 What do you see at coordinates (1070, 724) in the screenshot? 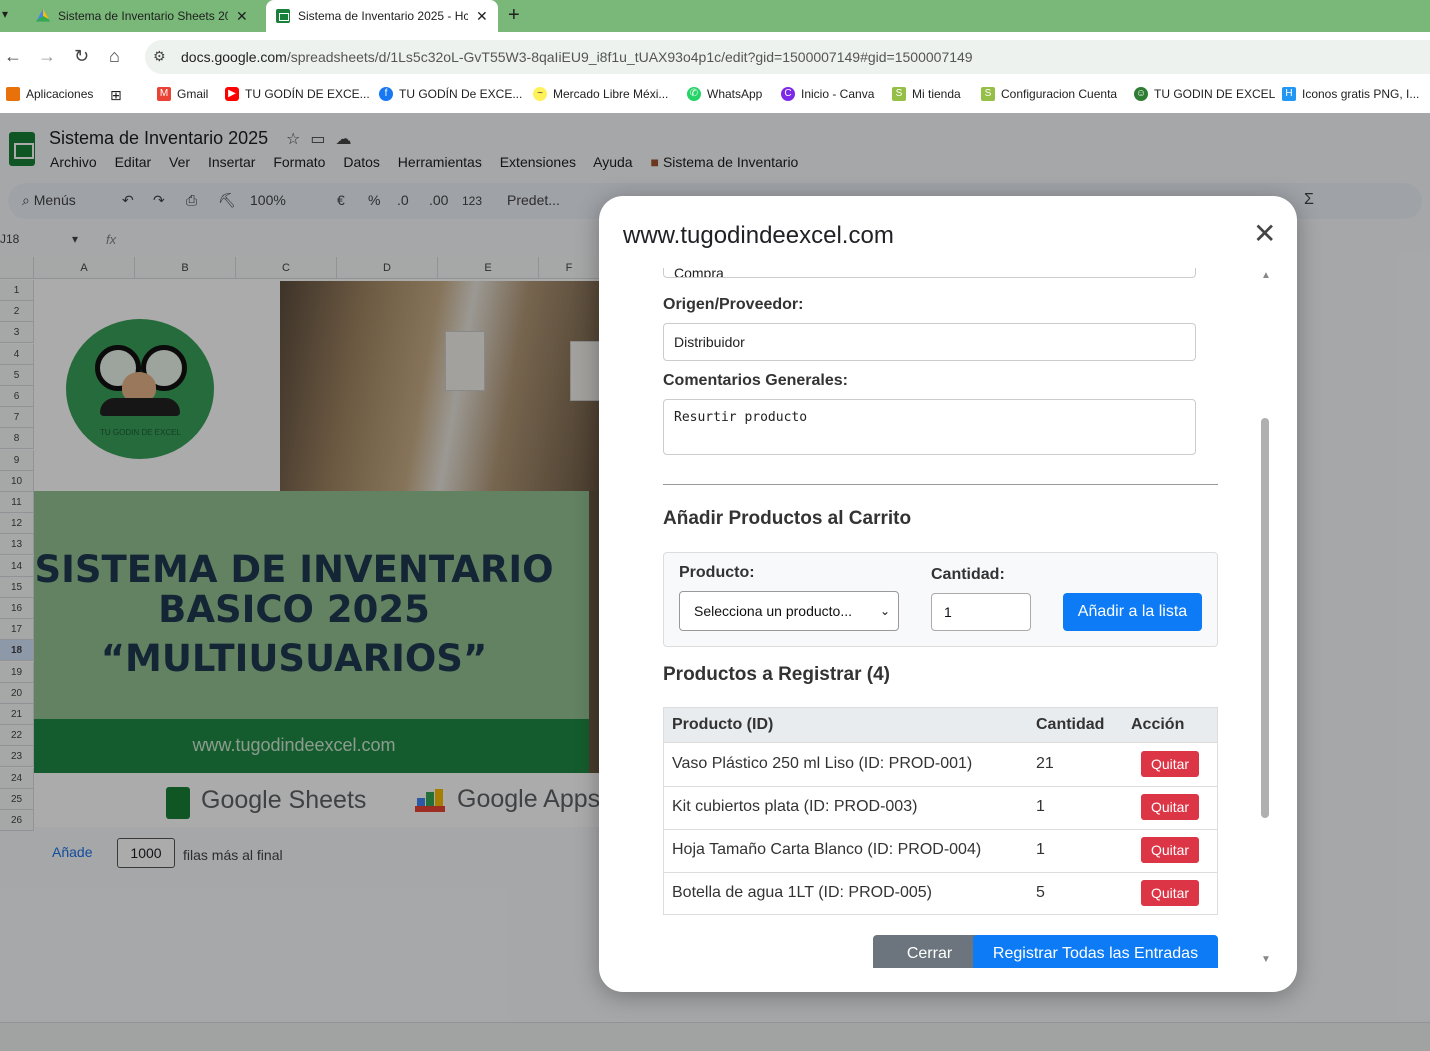
I see `column-header-quantity: Cantidad` at bounding box center [1070, 724].